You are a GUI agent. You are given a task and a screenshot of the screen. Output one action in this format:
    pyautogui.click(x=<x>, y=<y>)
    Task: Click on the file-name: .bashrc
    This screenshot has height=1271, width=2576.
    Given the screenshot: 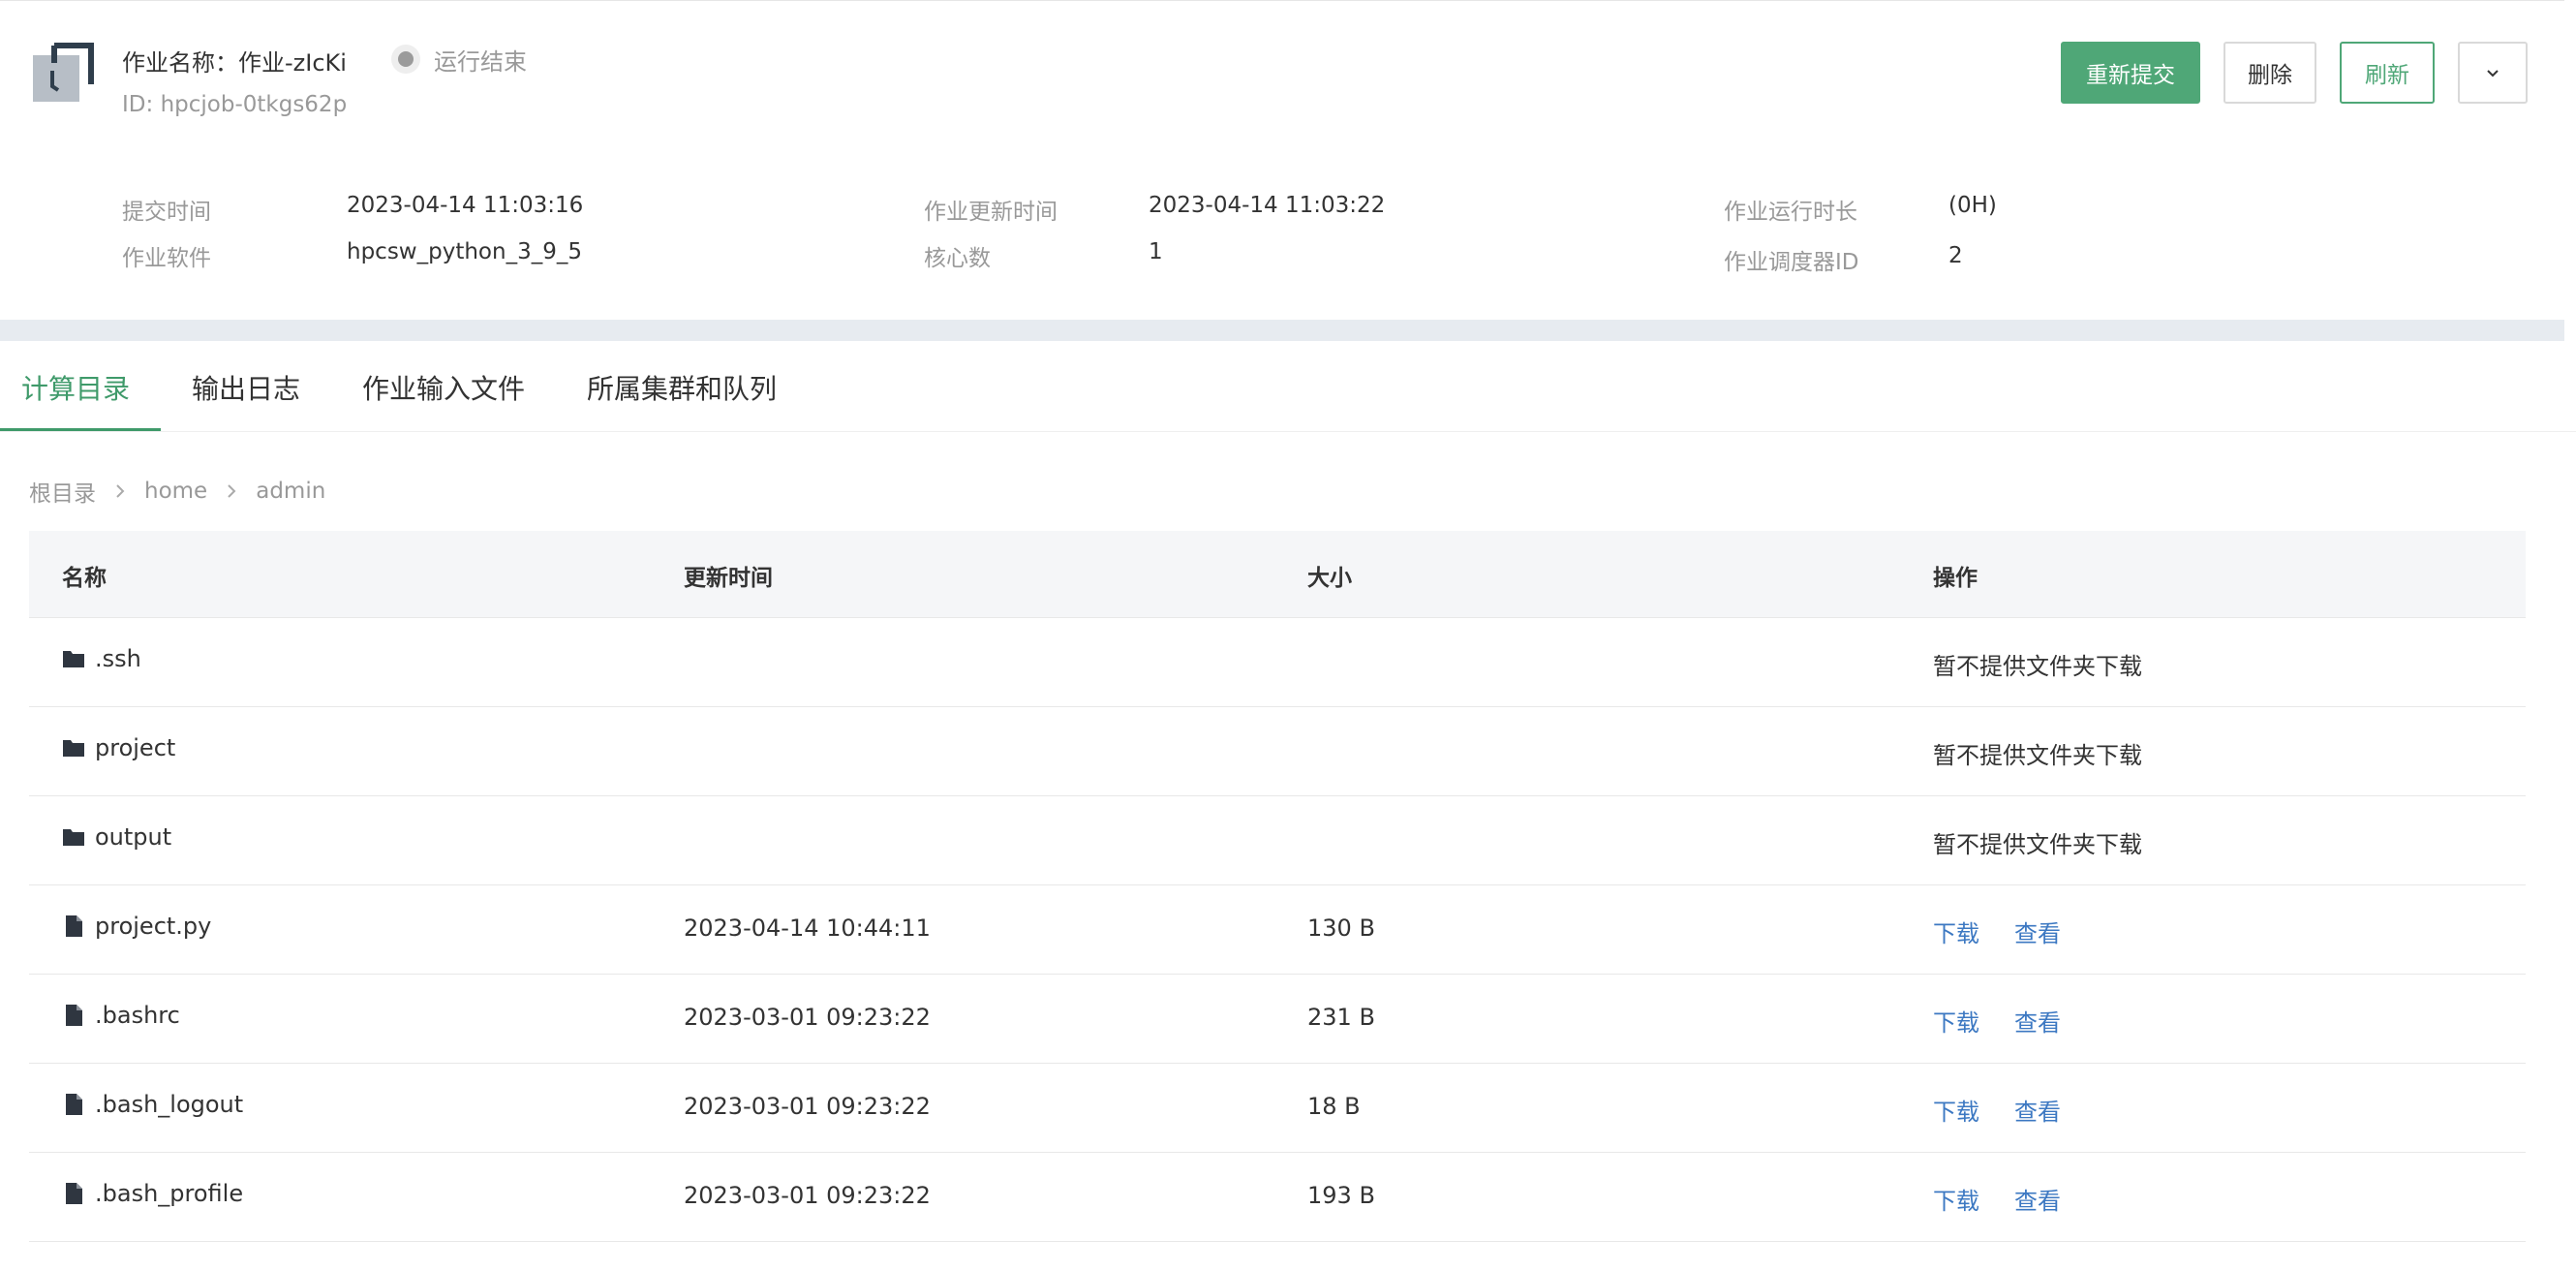 What is the action you would take?
    pyautogui.click(x=137, y=1015)
    